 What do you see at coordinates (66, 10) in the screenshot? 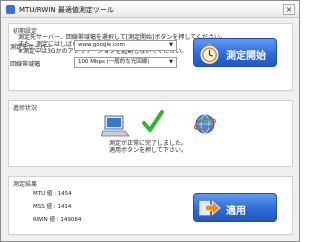
I see `window-title: MTU/RWIN 最適値測定ツール` at bounding box center [66, 10].